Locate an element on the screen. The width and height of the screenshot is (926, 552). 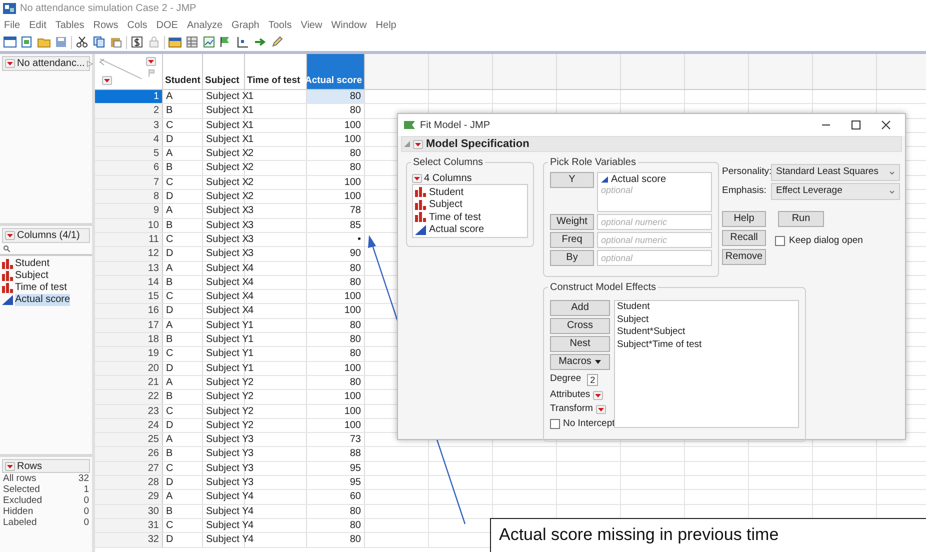
column-header: Time of test is located at coordinates (276, 71).